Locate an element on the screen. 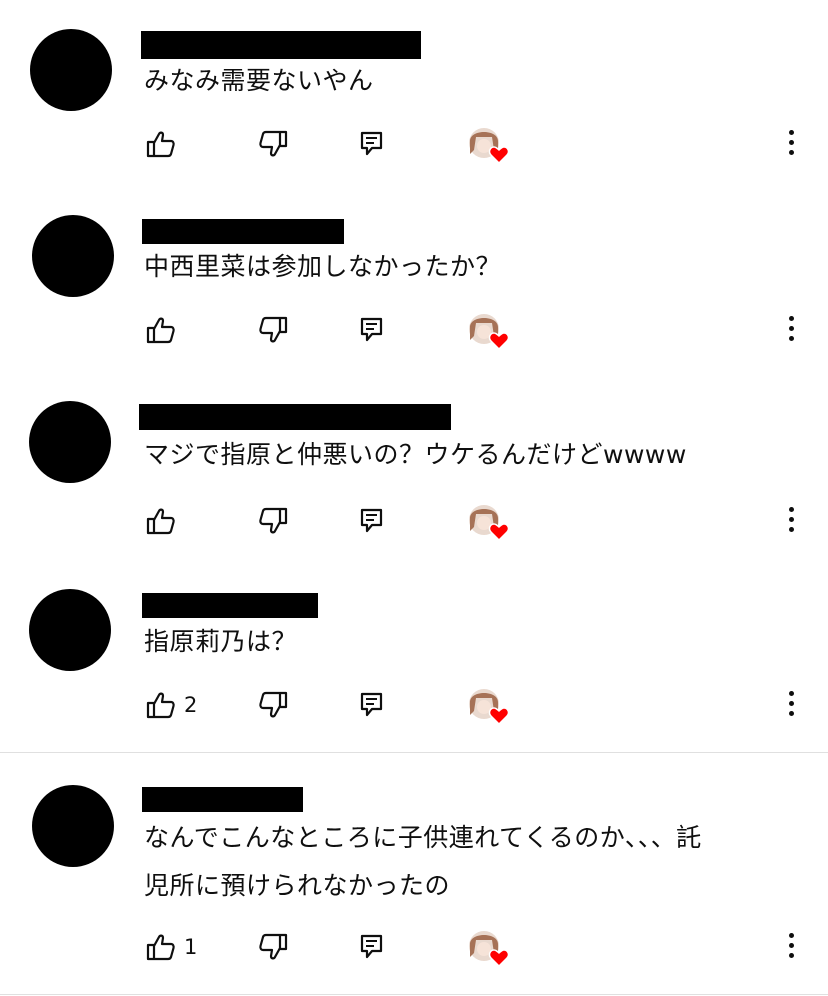 The height and width of the screenshot is (996, 828). like-count: 1 is located at coordinates (191, 947).